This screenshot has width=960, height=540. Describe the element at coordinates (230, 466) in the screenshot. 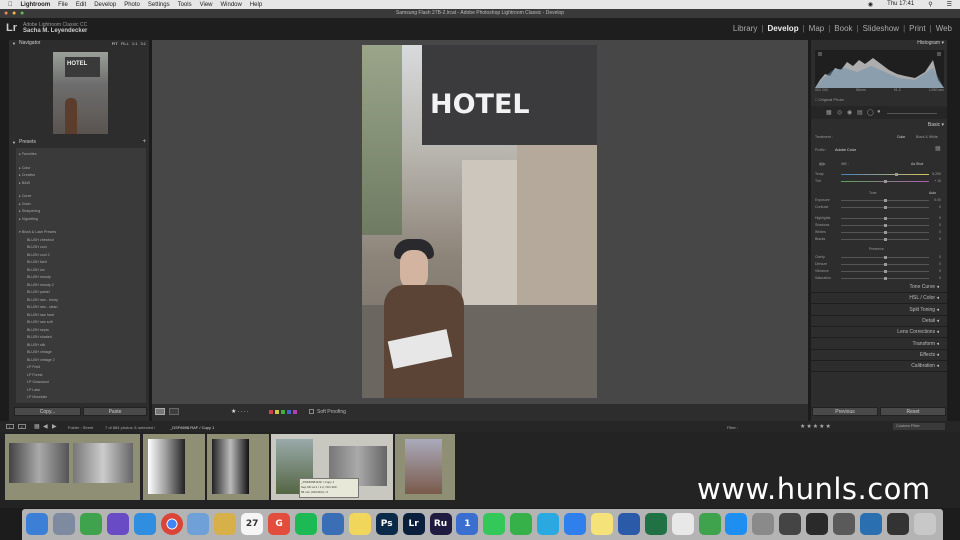

I see `thumbnail` at that location.